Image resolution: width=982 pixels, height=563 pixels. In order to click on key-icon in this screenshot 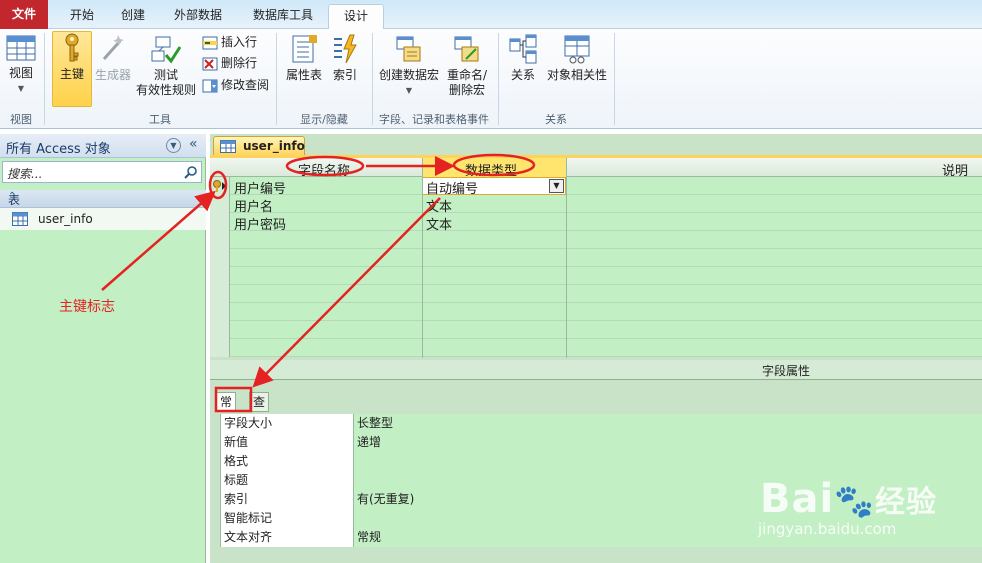, I will do `click(72, 47)`.